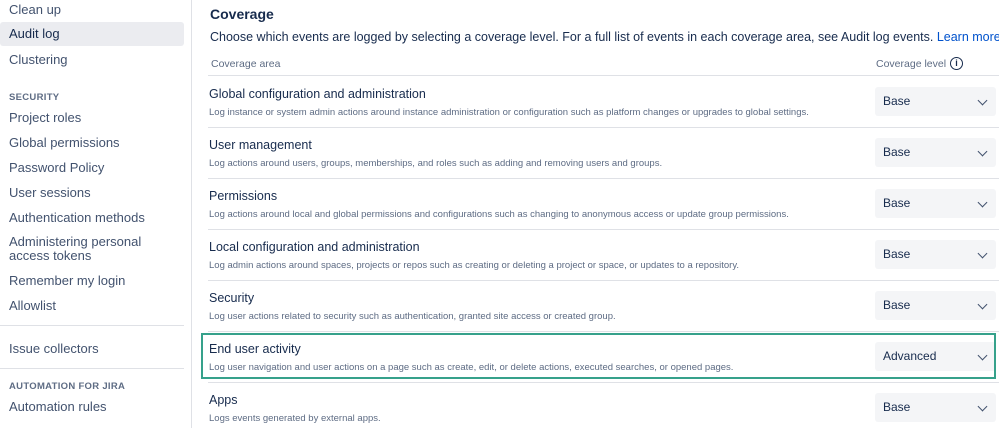  Describe the element at coordinates (92, 11) in the screenshot. I see `sidebar-item-clean-up: Clean up` at that location.